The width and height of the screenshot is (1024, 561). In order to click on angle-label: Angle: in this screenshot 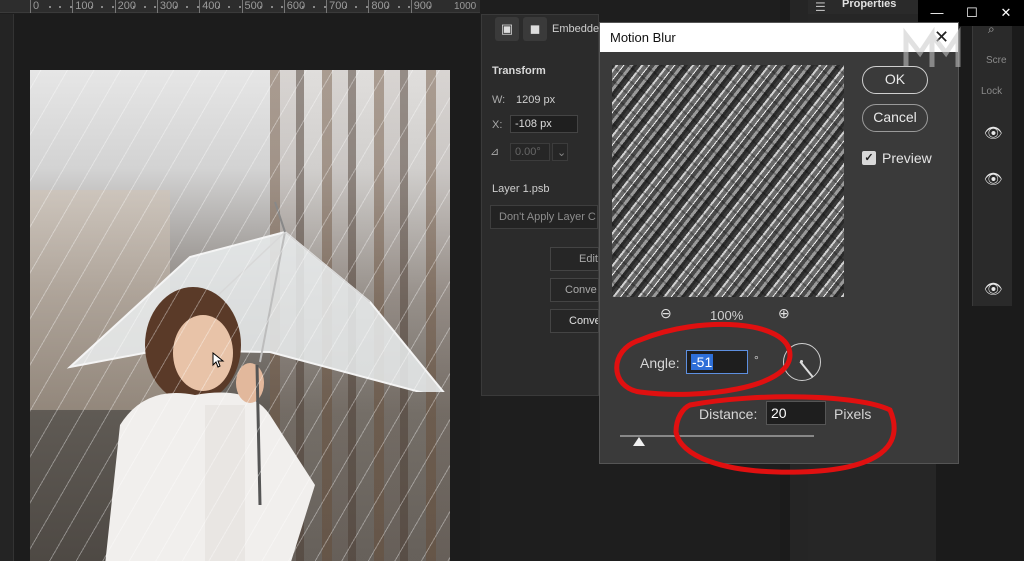, I will do `click(660, 363)`.